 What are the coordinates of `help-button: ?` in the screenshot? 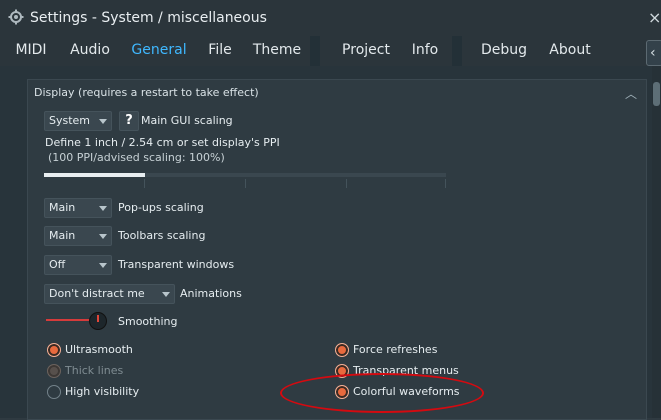 It's located at (129, 121).